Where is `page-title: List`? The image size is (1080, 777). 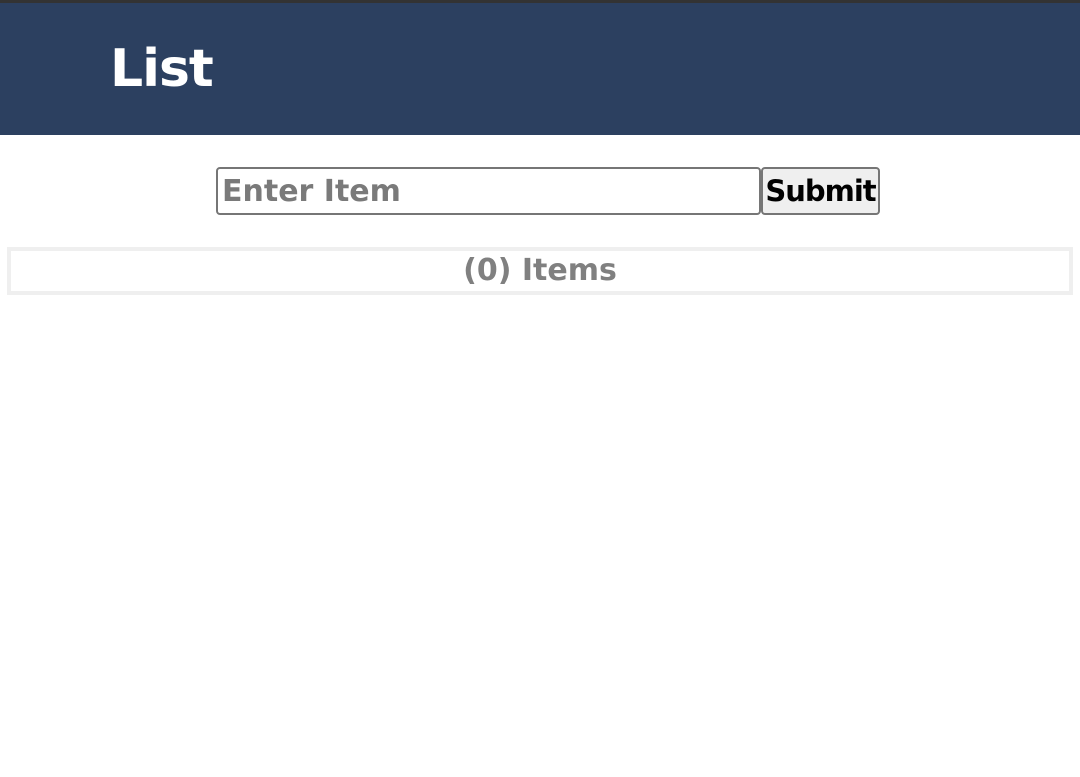
page-title: List is located at coordinates (162, 69).